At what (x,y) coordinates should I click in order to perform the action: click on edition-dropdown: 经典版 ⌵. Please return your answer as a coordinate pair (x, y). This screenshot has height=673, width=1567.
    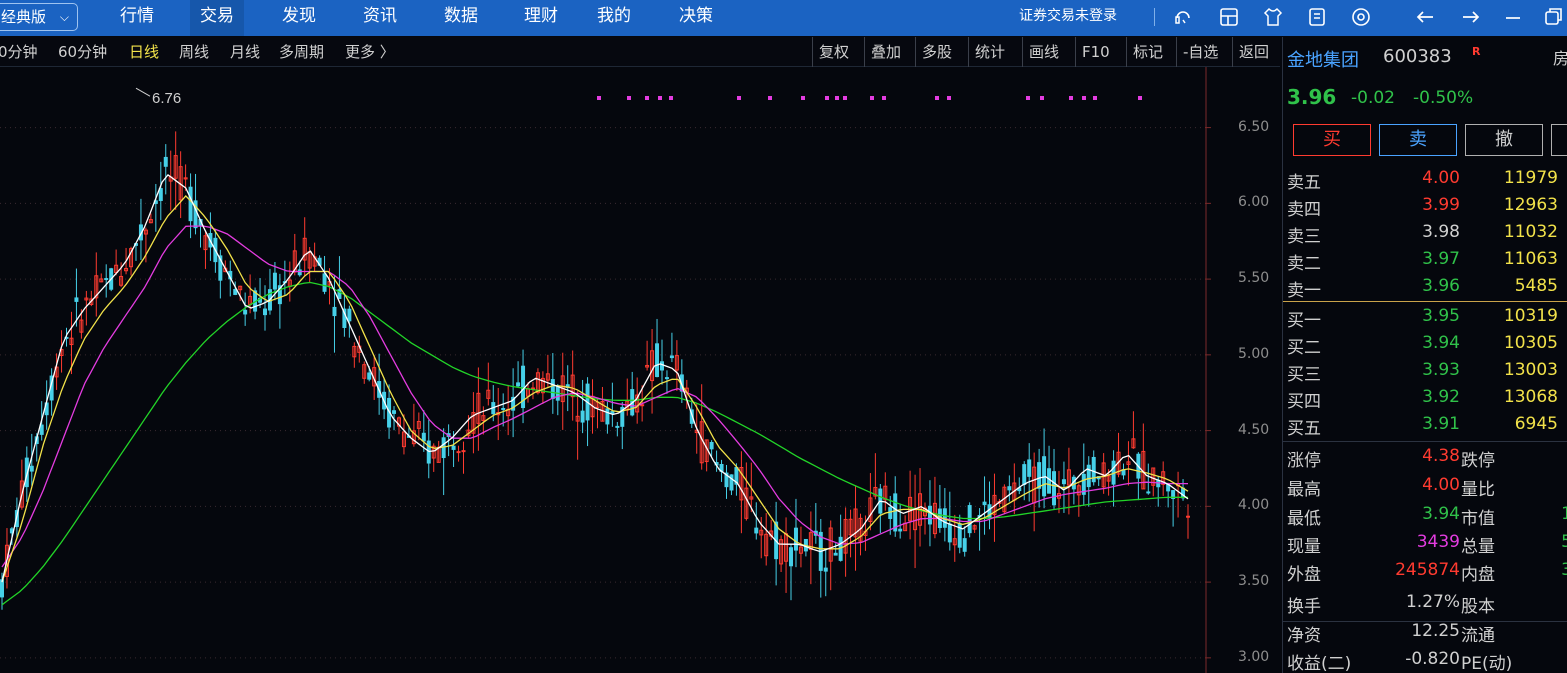
    Looking at the image, I should click on (39, 17).